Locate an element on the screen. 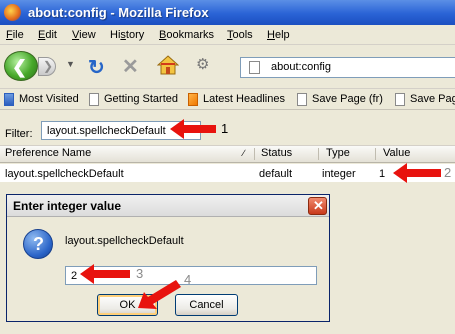 The height and width of the screenshot is (334, 455). row-type: integer is located at coordinates (339, 174).